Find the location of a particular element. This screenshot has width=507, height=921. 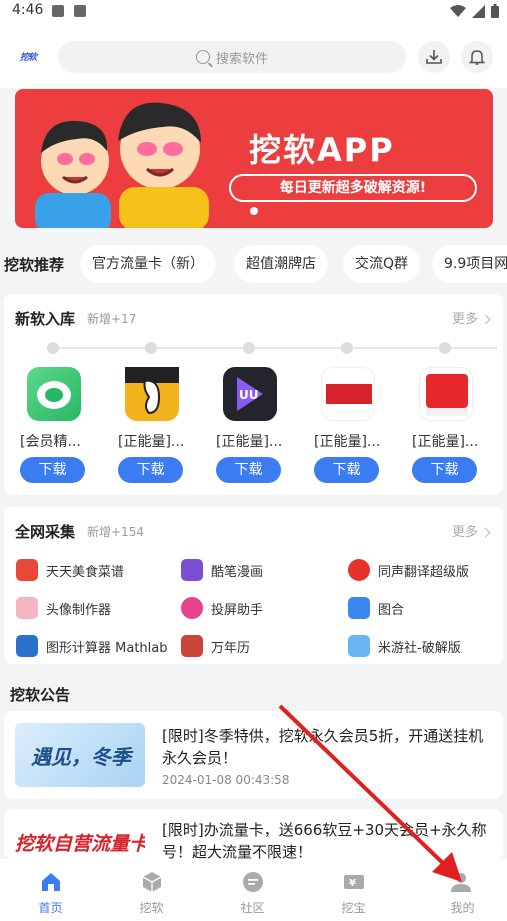

thumbnail-text: 遇见，冬季 is located at coordinates (81, 757).